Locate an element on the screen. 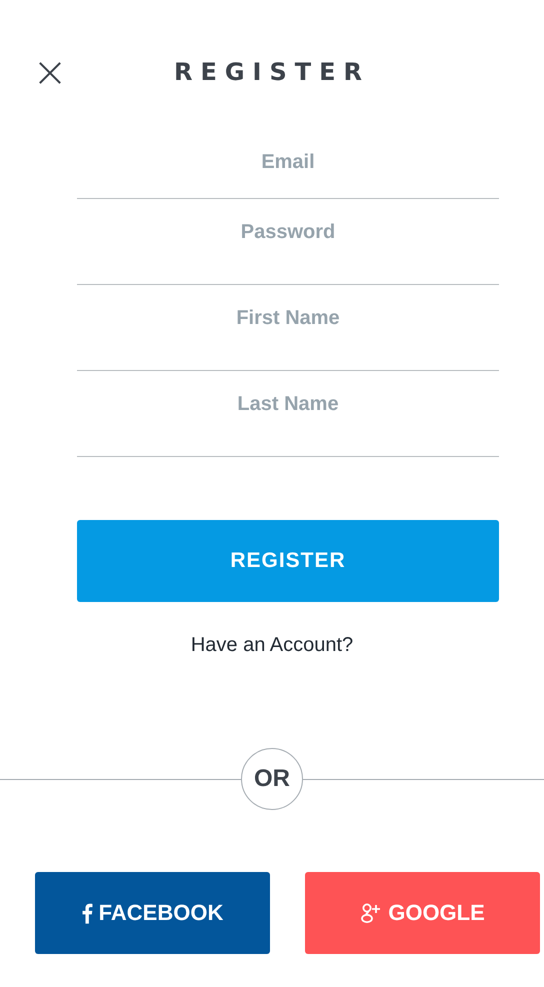  g-plus-logo-icon is located at coordinates (371, 913).